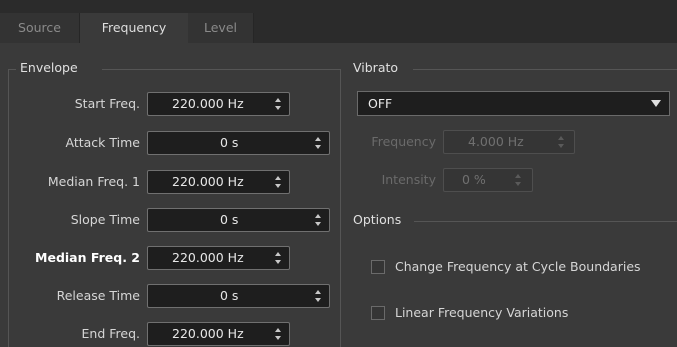  What do you see at coordinates (107, 103) in the screenshot?
I see `start-freq-label: Start Freq.` at bounding box center [107, 103].